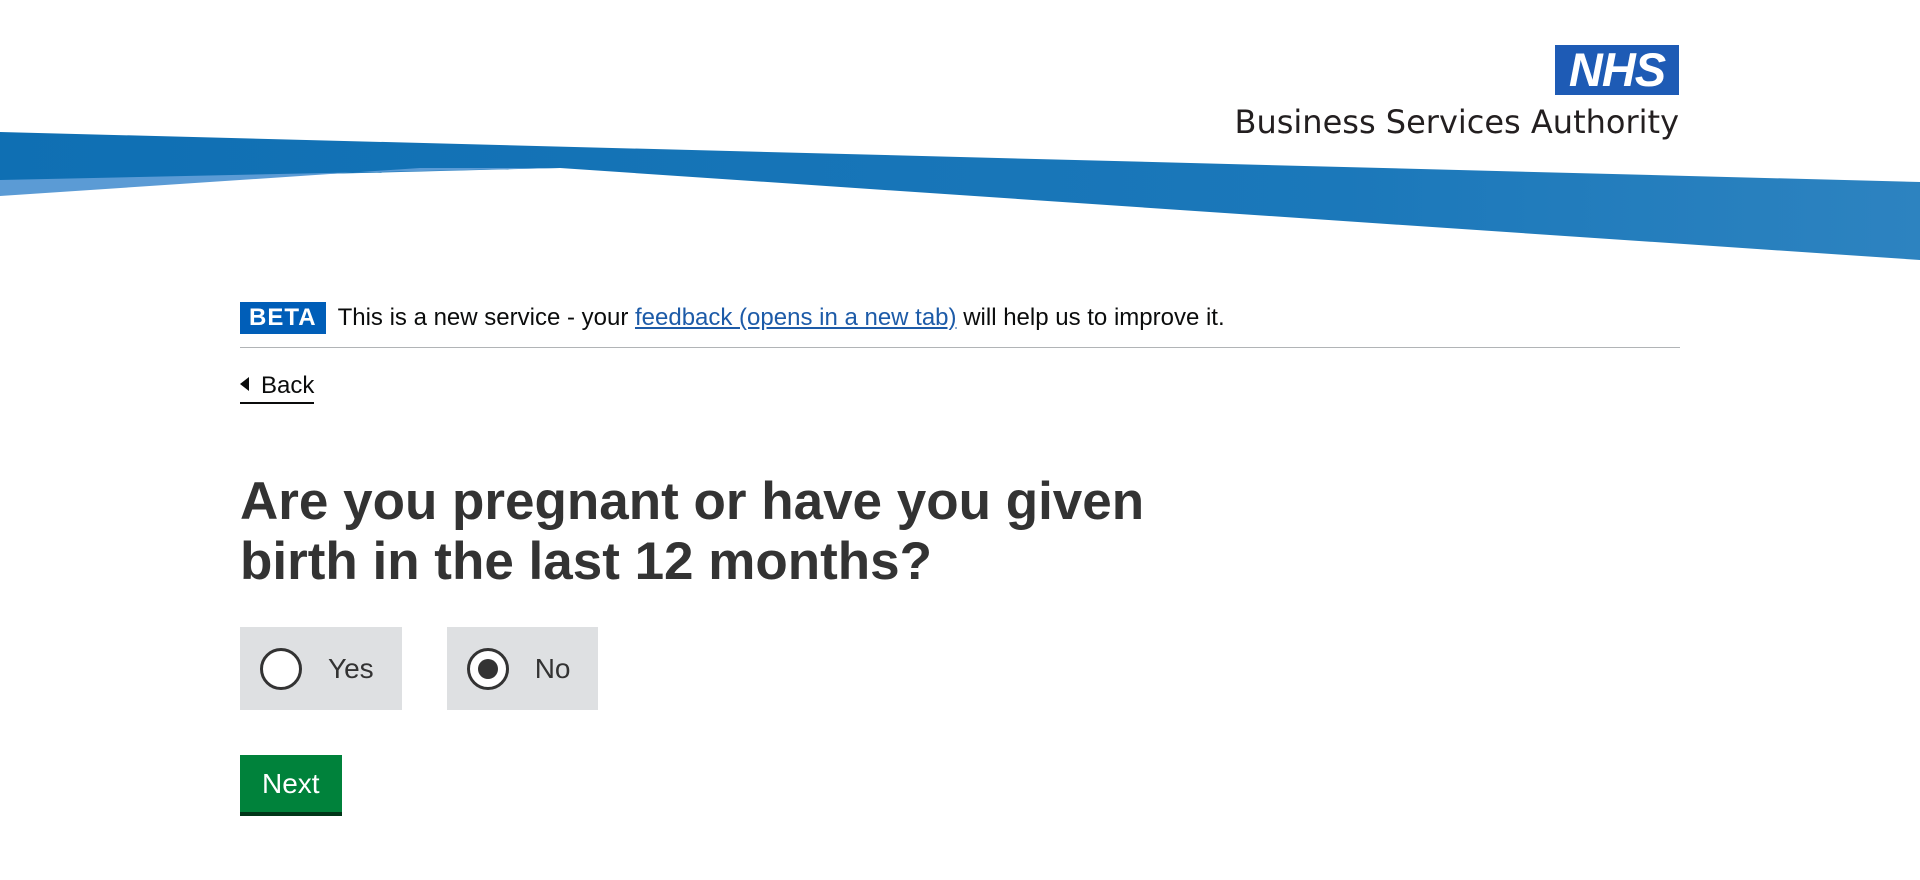 This screenshot has width=1920, height=880. I want to click on radio-button-no, so click(487, 668).